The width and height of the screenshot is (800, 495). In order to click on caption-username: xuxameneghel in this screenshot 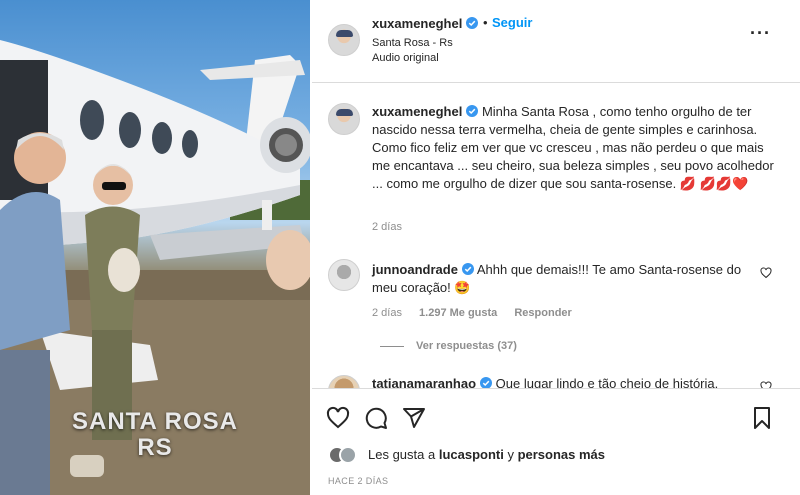, I will do `click(417, 111)`.